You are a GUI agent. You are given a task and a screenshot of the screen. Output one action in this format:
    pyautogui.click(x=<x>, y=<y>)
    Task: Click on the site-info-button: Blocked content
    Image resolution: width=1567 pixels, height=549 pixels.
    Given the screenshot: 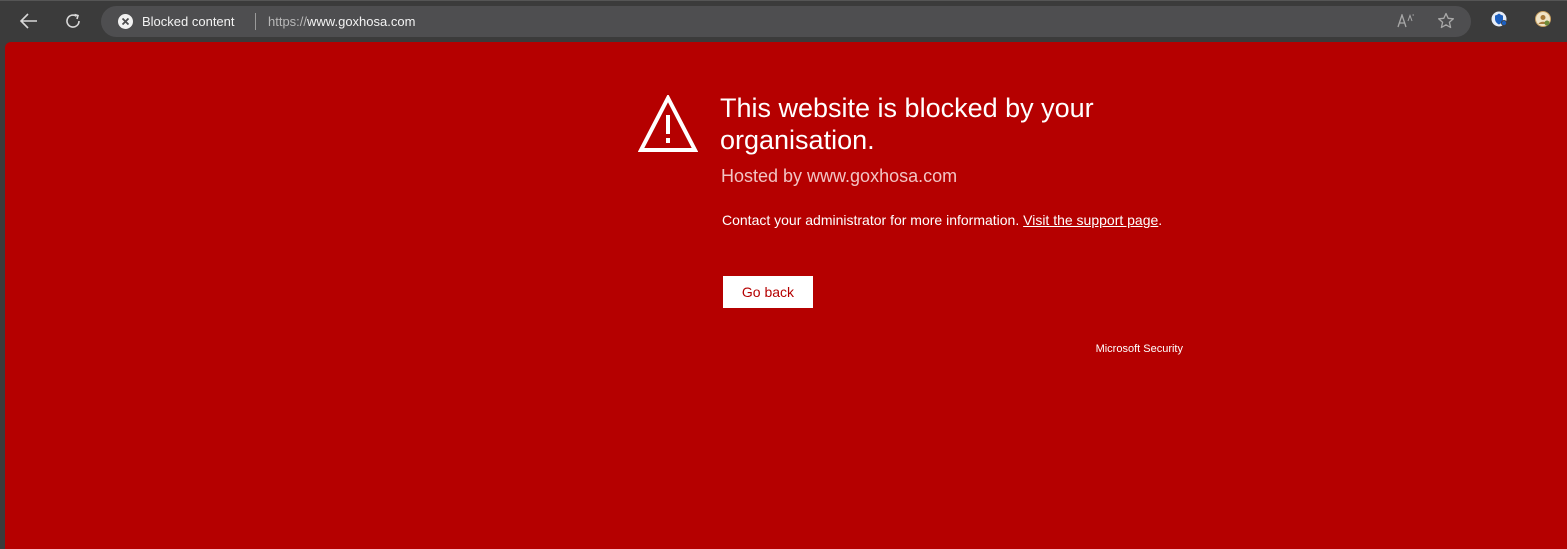 What is the action you would take?
    pyautogui.click(x=176, y=21)
    